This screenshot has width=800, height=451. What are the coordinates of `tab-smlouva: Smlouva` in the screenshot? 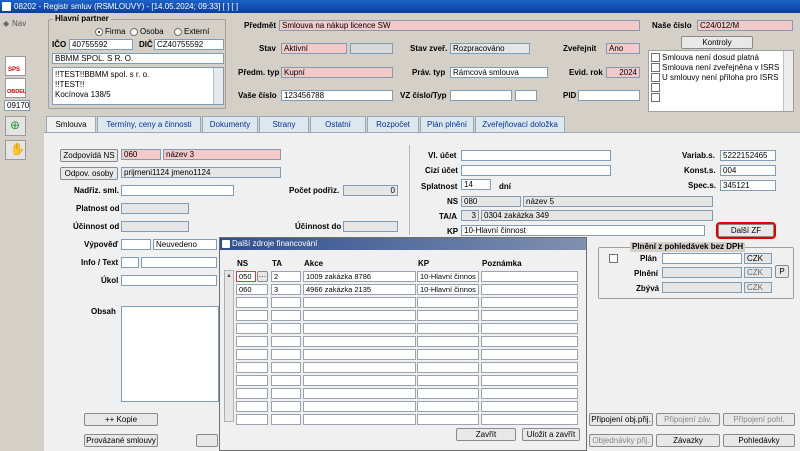 It's located at (71, 124).